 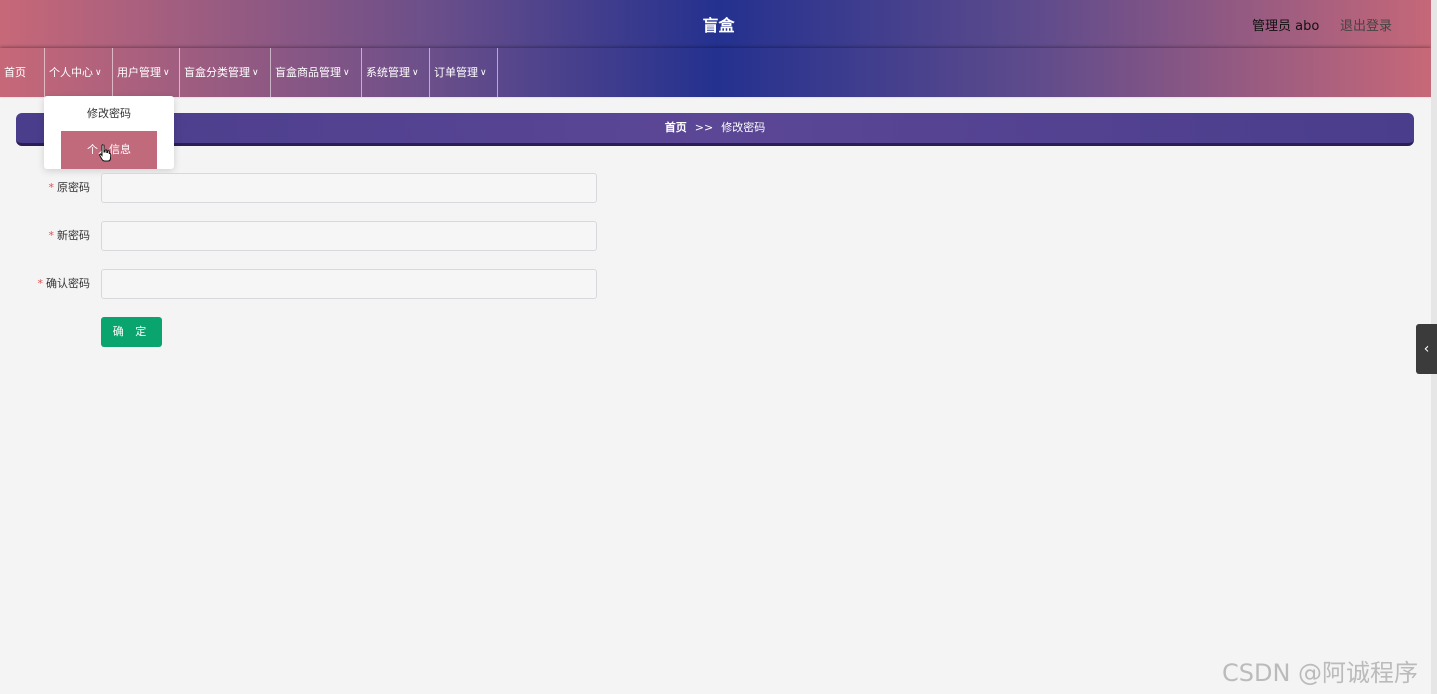 What do you see at coordinates (308, 72) in the screenshot?
I see `nav-item-label: 盲盒商品管理` at bounding box center [308, 72].